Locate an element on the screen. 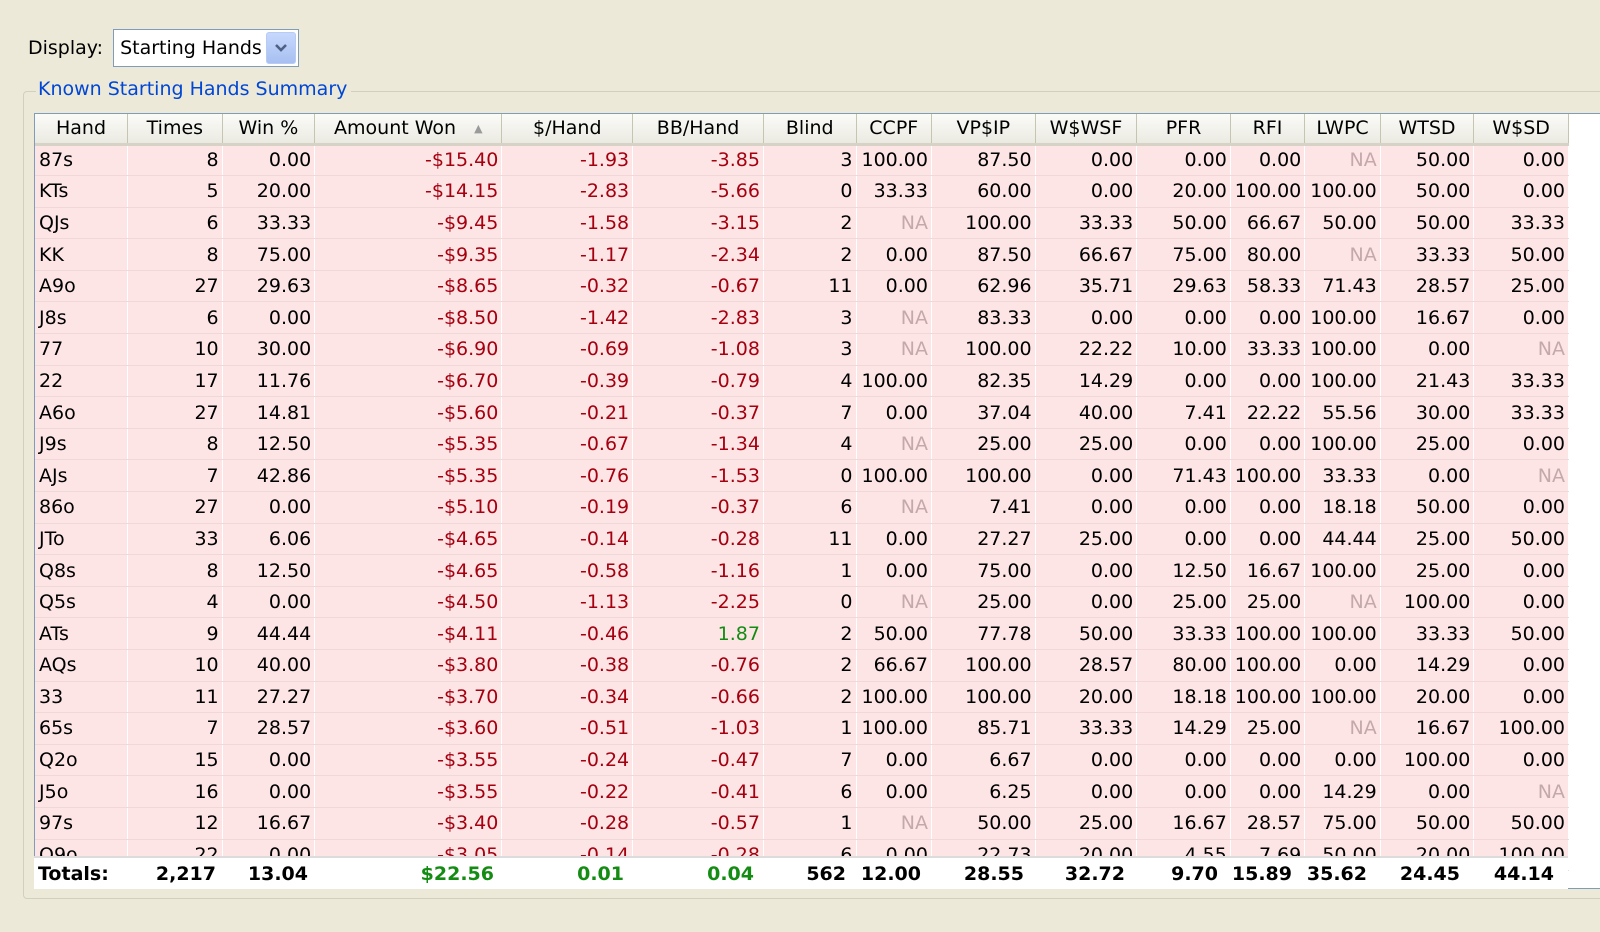  column-header-label: Hand is located at coordinates (81, 128).